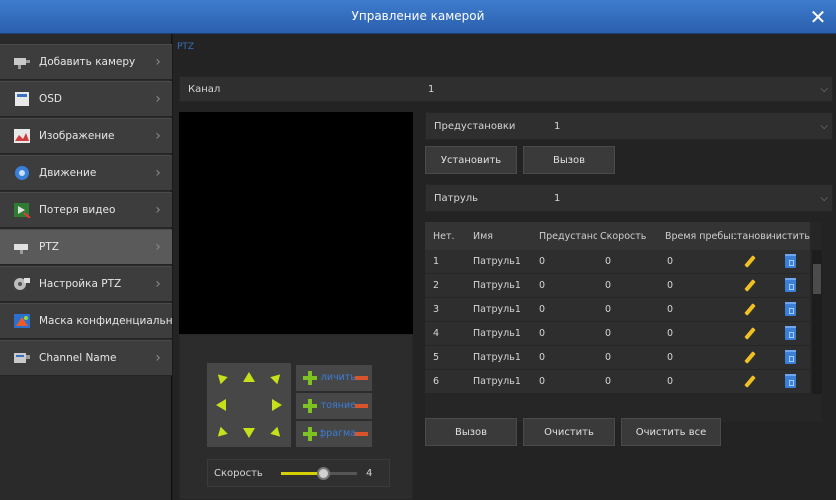  Describe the element at coordinates (436, 261) in the screenshot. I see `row-number: 1` at that location.